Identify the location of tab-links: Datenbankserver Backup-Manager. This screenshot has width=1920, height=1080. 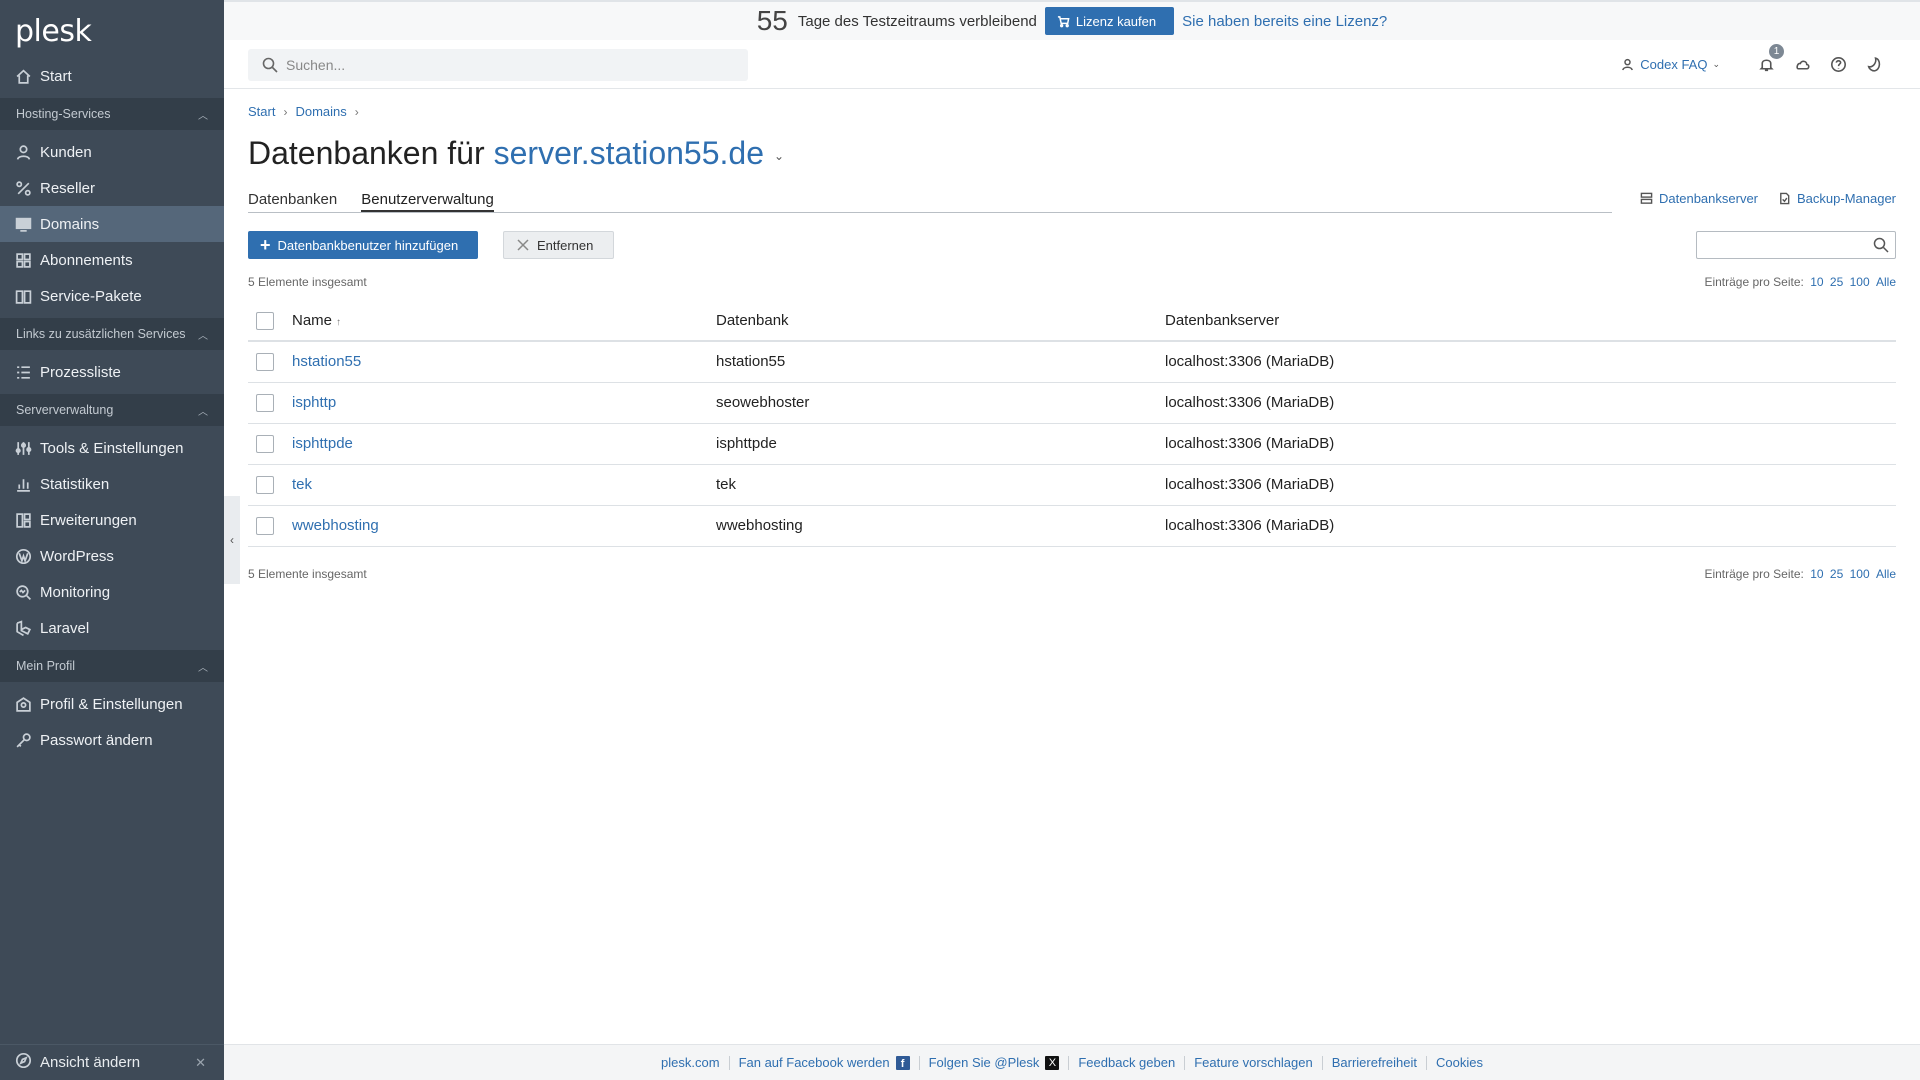
(1758, 198).